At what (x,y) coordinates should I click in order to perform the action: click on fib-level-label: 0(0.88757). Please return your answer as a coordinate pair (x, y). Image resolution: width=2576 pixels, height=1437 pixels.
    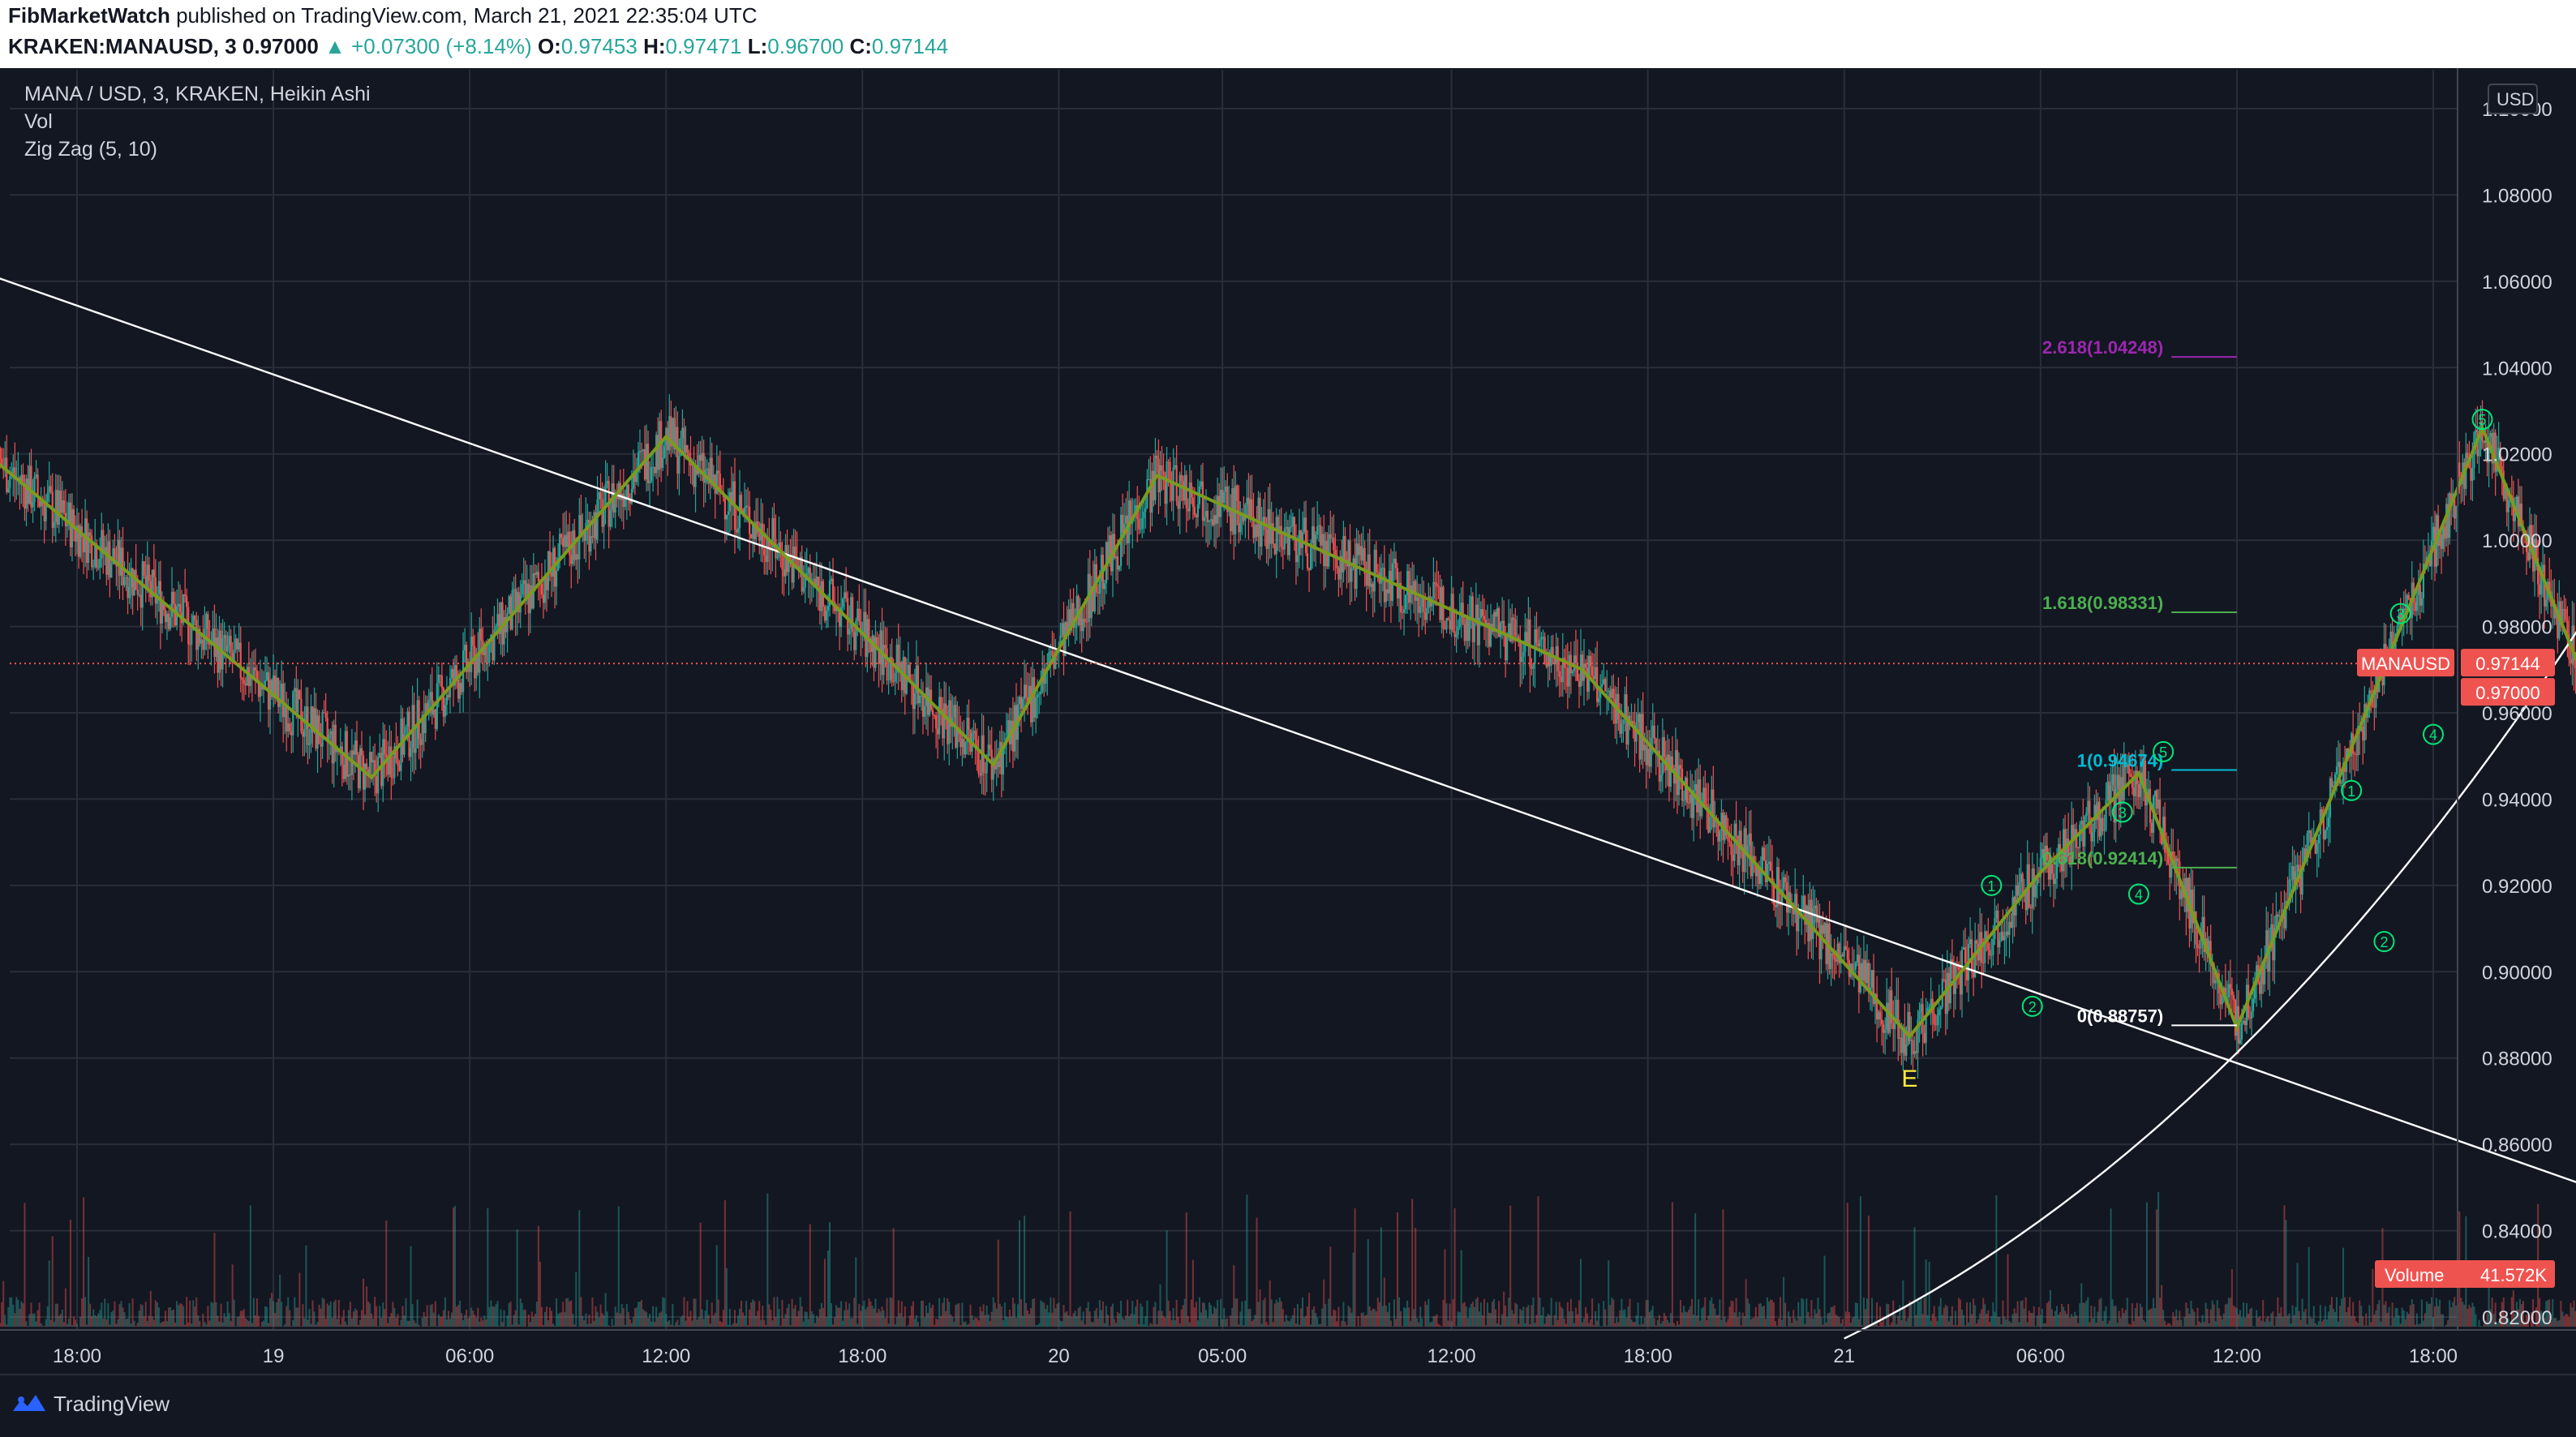
    Looking at the image, I should click on (2120, 1016).